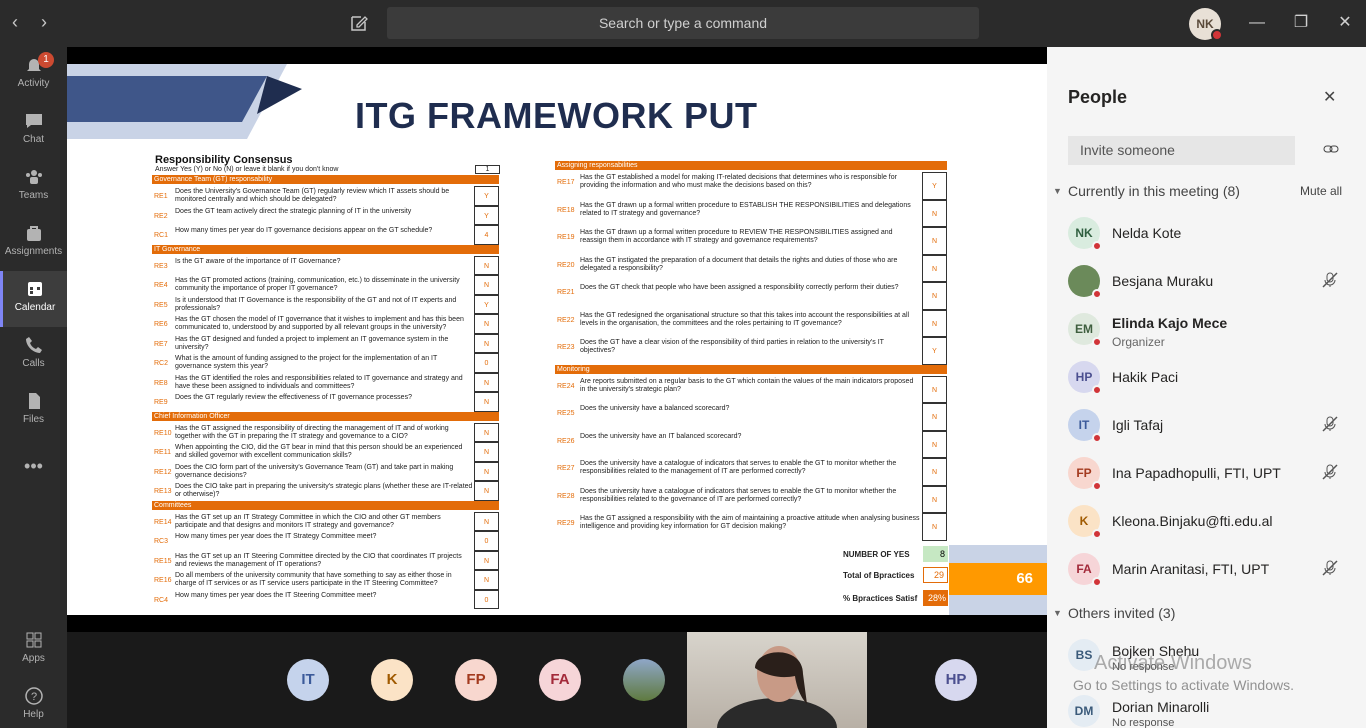  I want to click on back-icon: ‹, so click(15, 22).